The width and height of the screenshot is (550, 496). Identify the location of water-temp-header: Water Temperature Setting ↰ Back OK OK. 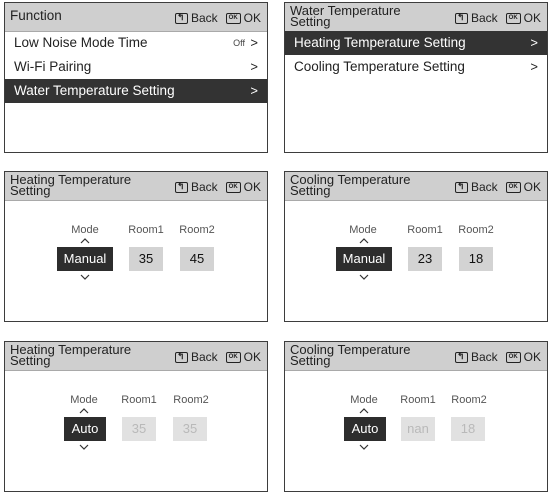
(416, 17).